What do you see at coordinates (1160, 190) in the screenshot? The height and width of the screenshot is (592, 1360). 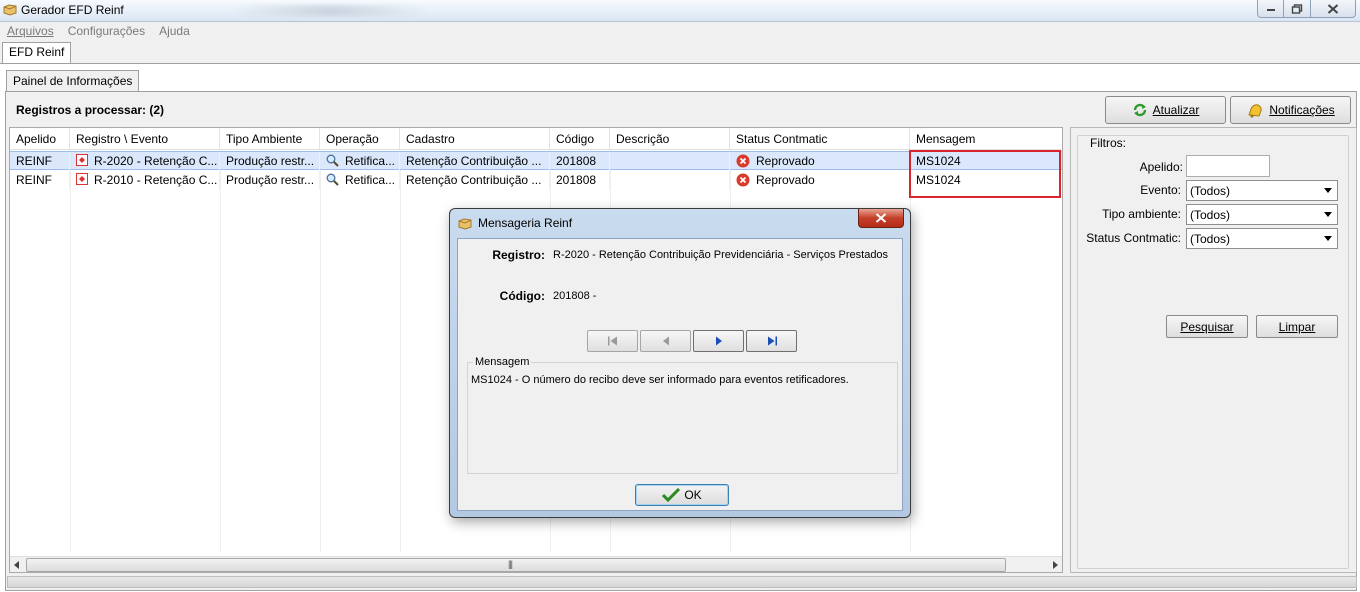 I see `evento-label: Evento:` at bounding box center [1160, 190].